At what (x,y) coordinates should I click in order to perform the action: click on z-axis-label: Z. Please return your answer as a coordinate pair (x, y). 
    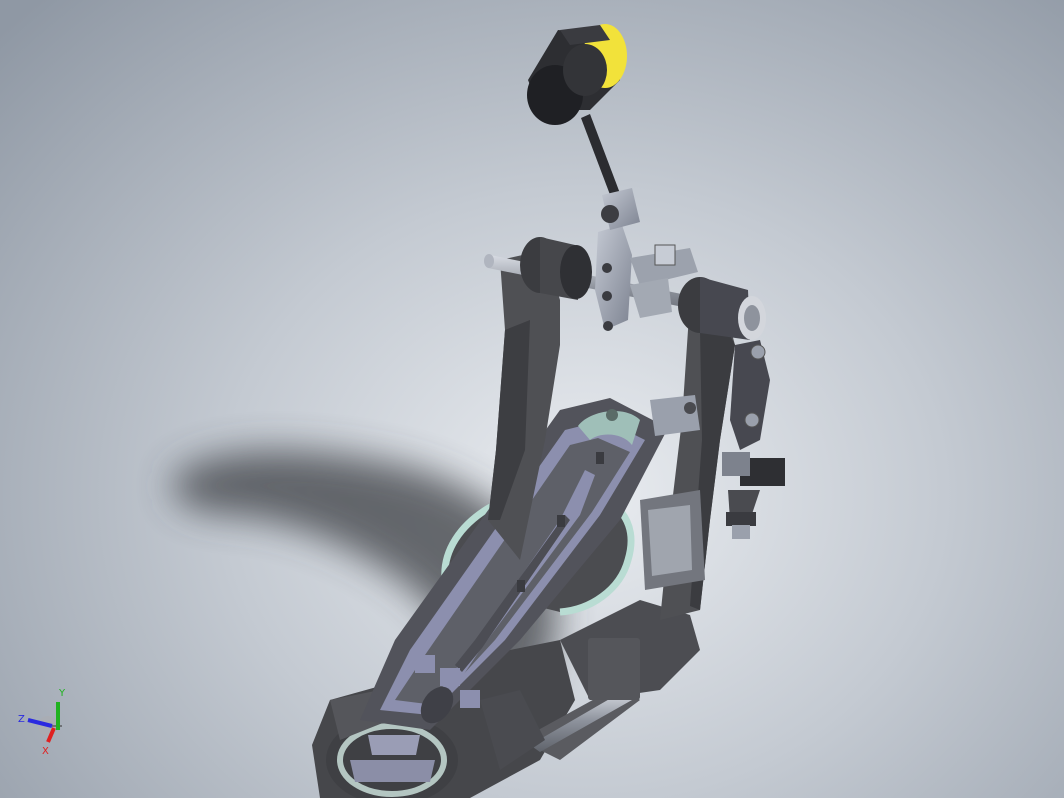
    Looking at the image, I should click on (21, 719).